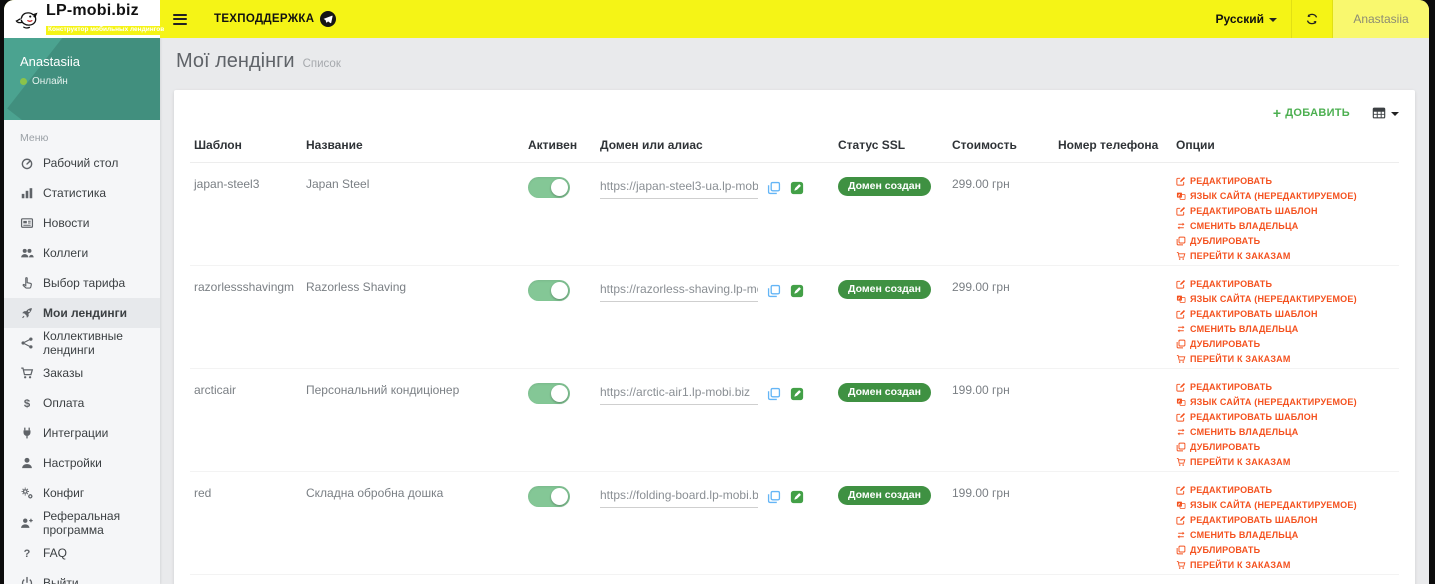 Image resolution: width=1435 pixels, height=584 pixels. I want to click on page-subtitle: Список, so click(321, 64).